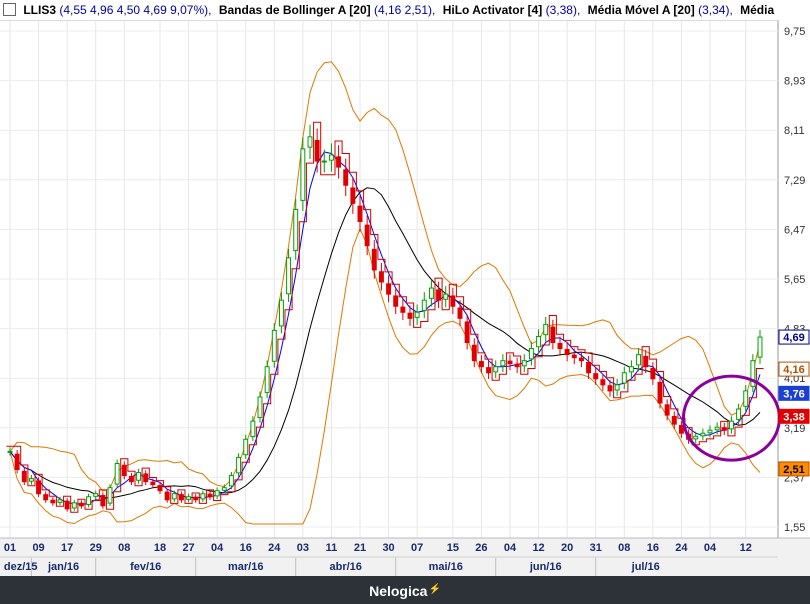  I want to click on x-tick-day: 29, so click(96, 548).